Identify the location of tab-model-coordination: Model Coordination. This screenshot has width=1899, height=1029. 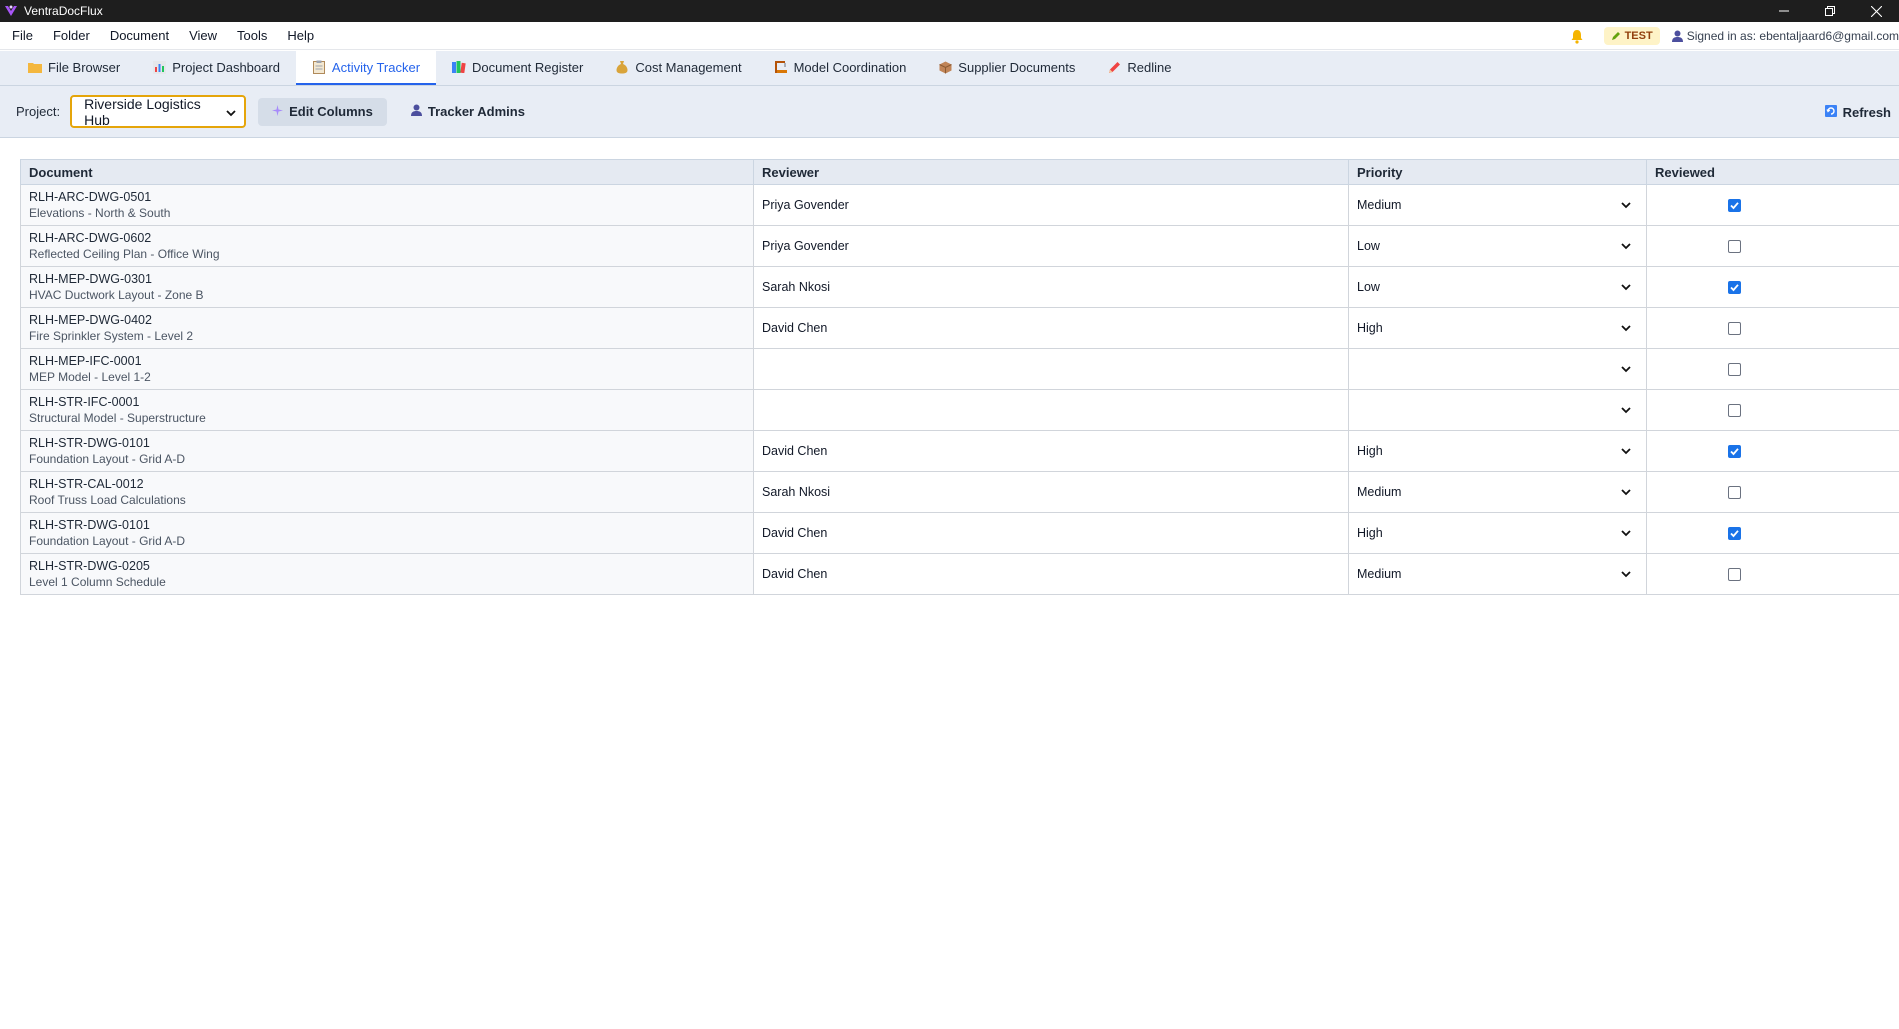
(840, 68).